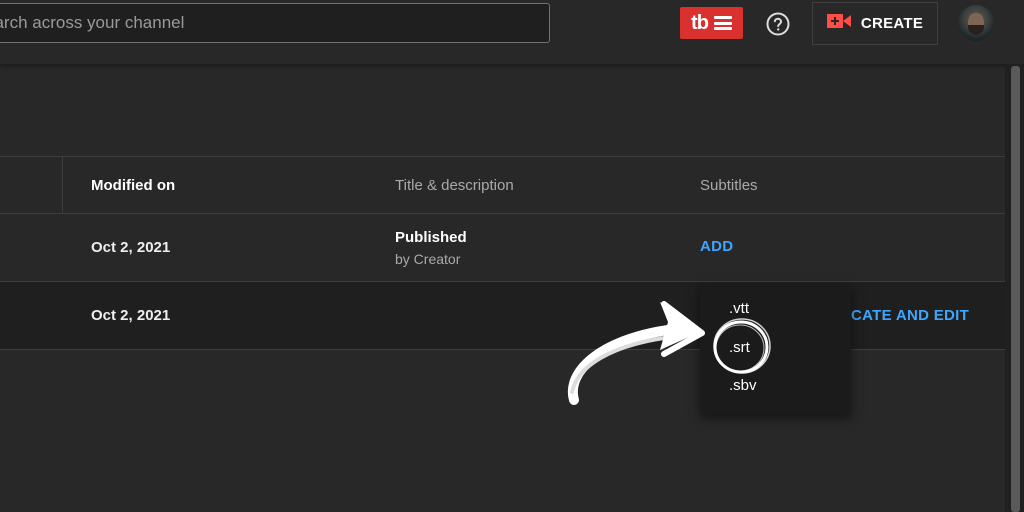 This screenshot has height=512, width=1024. I want to click on menu-item-vtt: .vtt, so click(739, 308).